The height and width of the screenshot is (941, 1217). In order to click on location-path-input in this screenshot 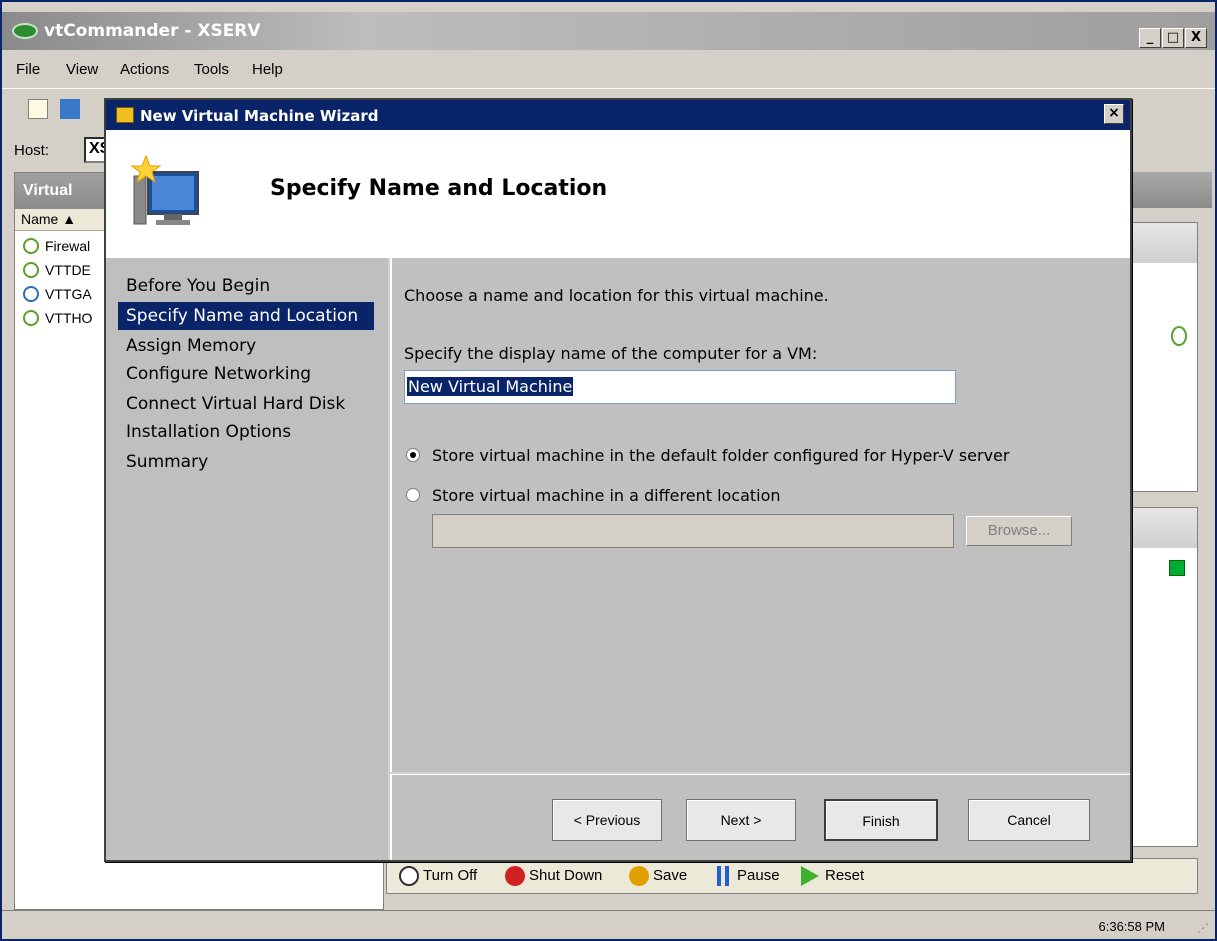, I will do `click(693, 531)`.